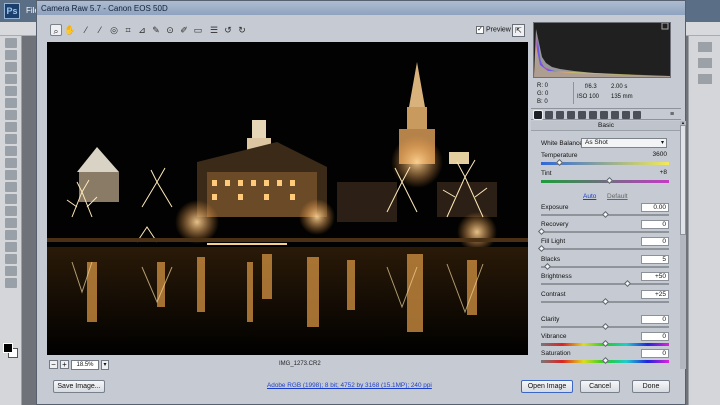 The height and width of the screenshot is (405, 720). What do you see at coordinates (10, 271) in the screenshot?
I see `hand-tool-icon` at bounding box center [10, 271].